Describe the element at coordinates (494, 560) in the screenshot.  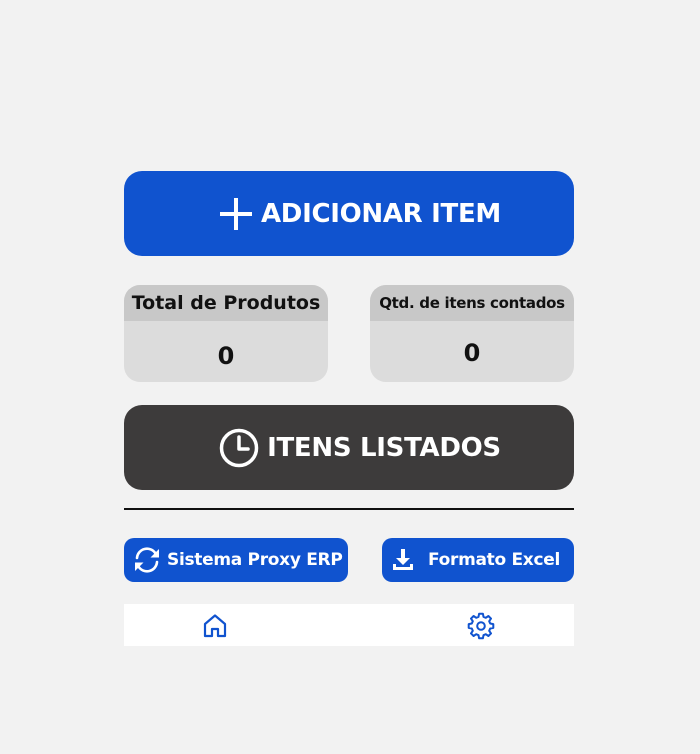
I see `excel-format-label: Formato Excel` at that location.